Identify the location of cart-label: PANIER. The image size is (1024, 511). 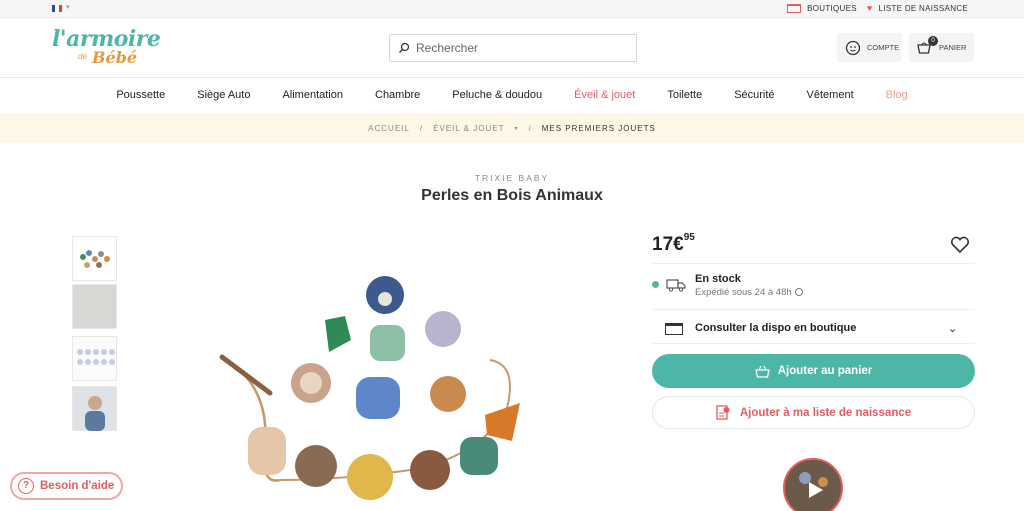
(953, 47).